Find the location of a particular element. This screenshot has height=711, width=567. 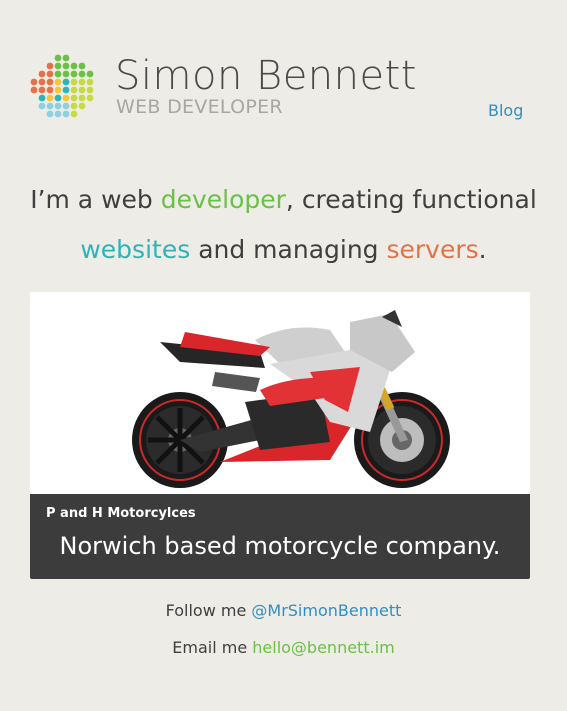

tagline-text: . is located at coordinates (482, 249).